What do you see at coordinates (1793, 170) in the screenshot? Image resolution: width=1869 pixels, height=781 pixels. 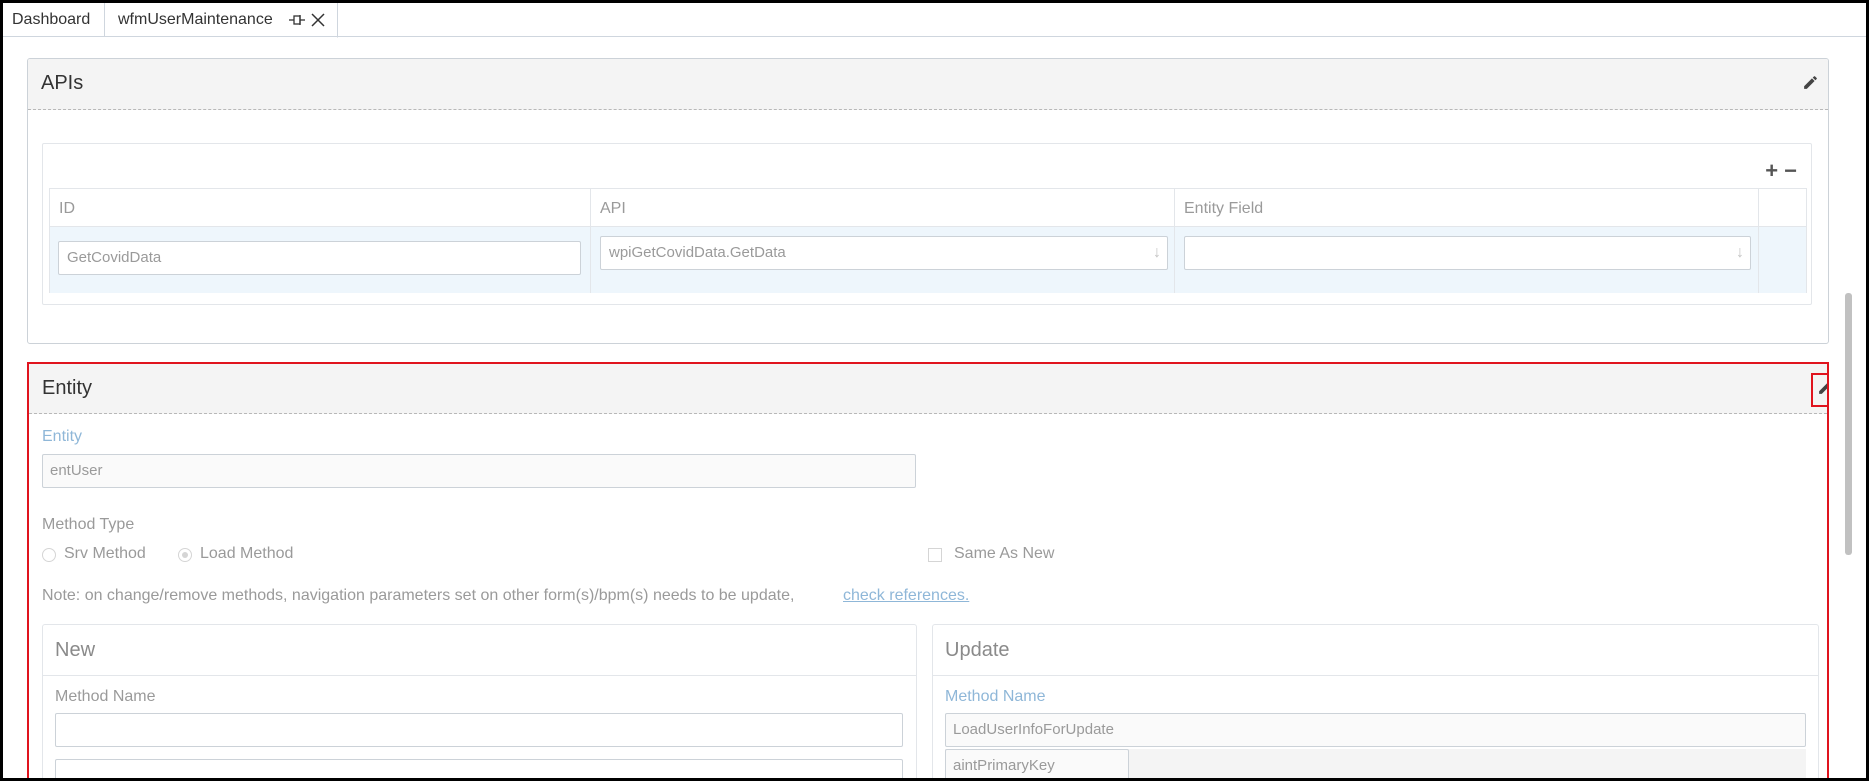 I see `remove-row-button: −` at bounding box center [1793, 170].